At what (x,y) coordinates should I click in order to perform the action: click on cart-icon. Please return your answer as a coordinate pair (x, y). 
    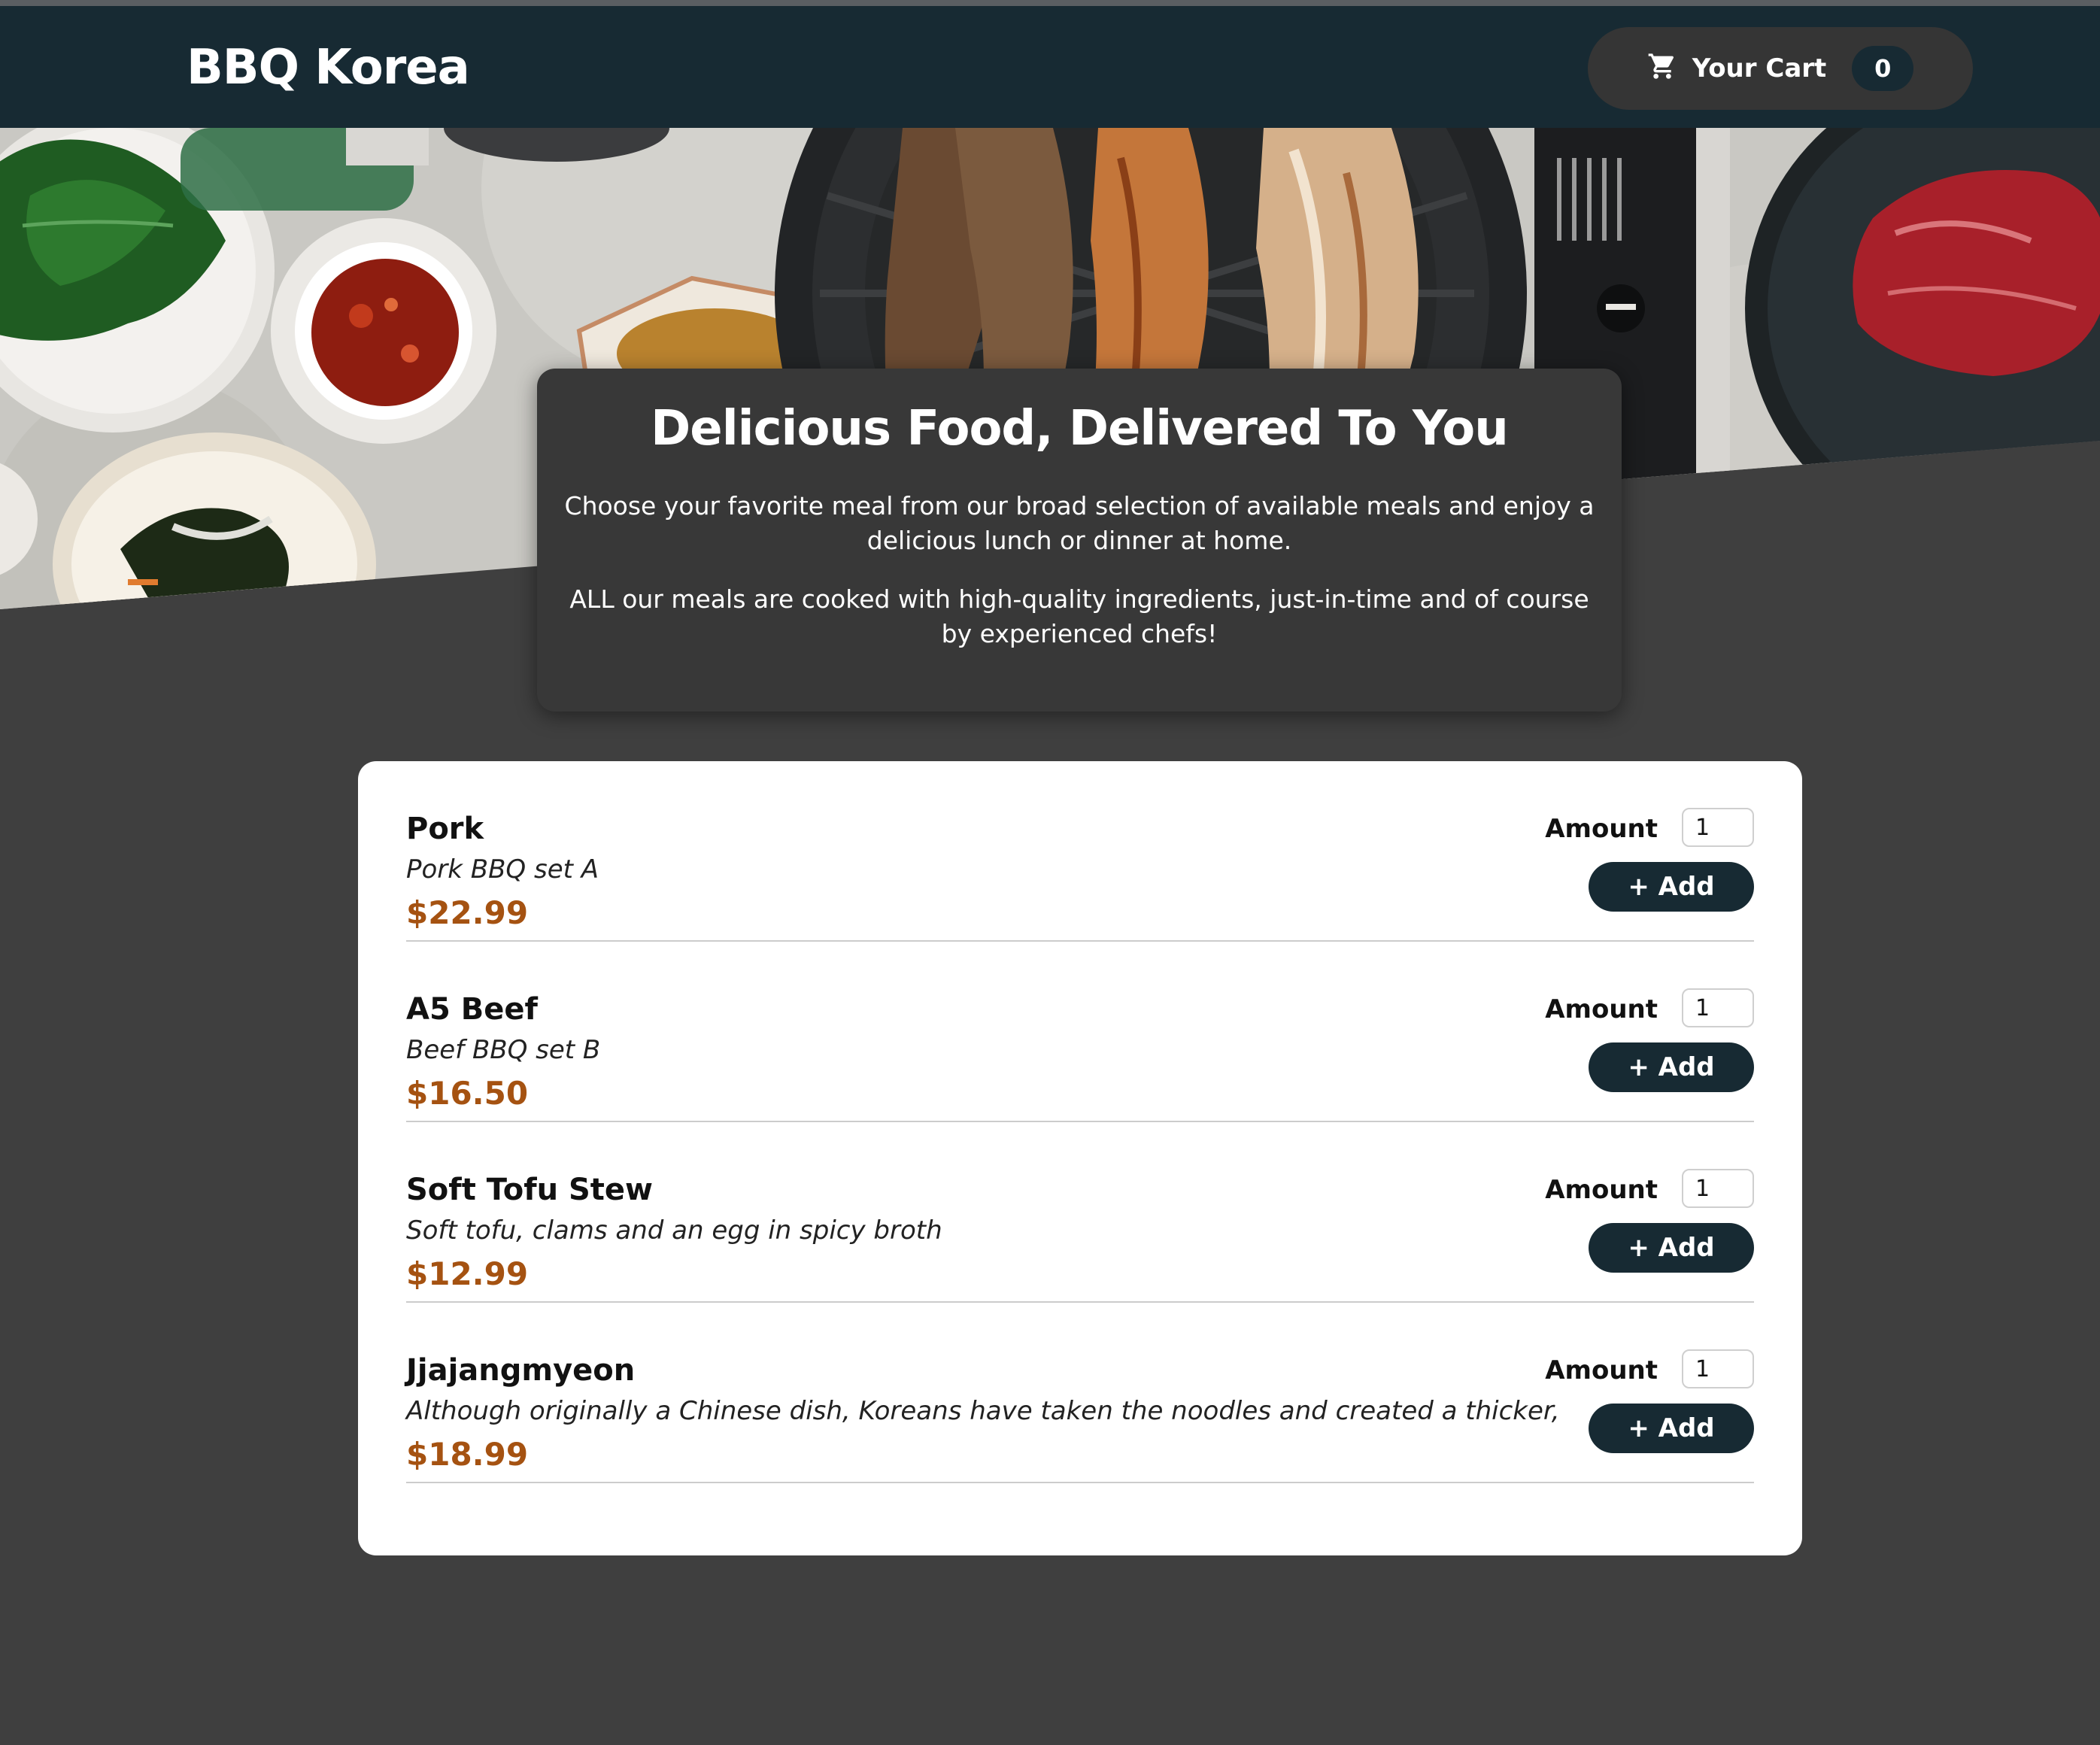
    Looking at the image, I should click on (1661, 66).